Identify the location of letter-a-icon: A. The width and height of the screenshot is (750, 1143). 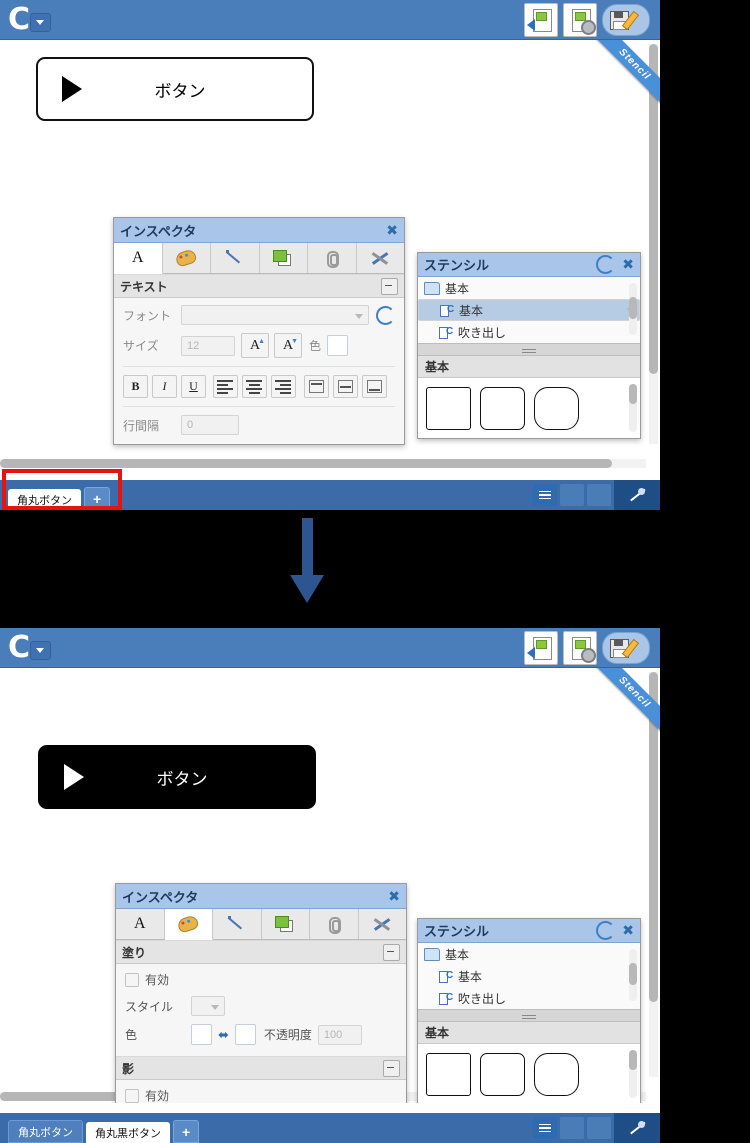
(139, 923).